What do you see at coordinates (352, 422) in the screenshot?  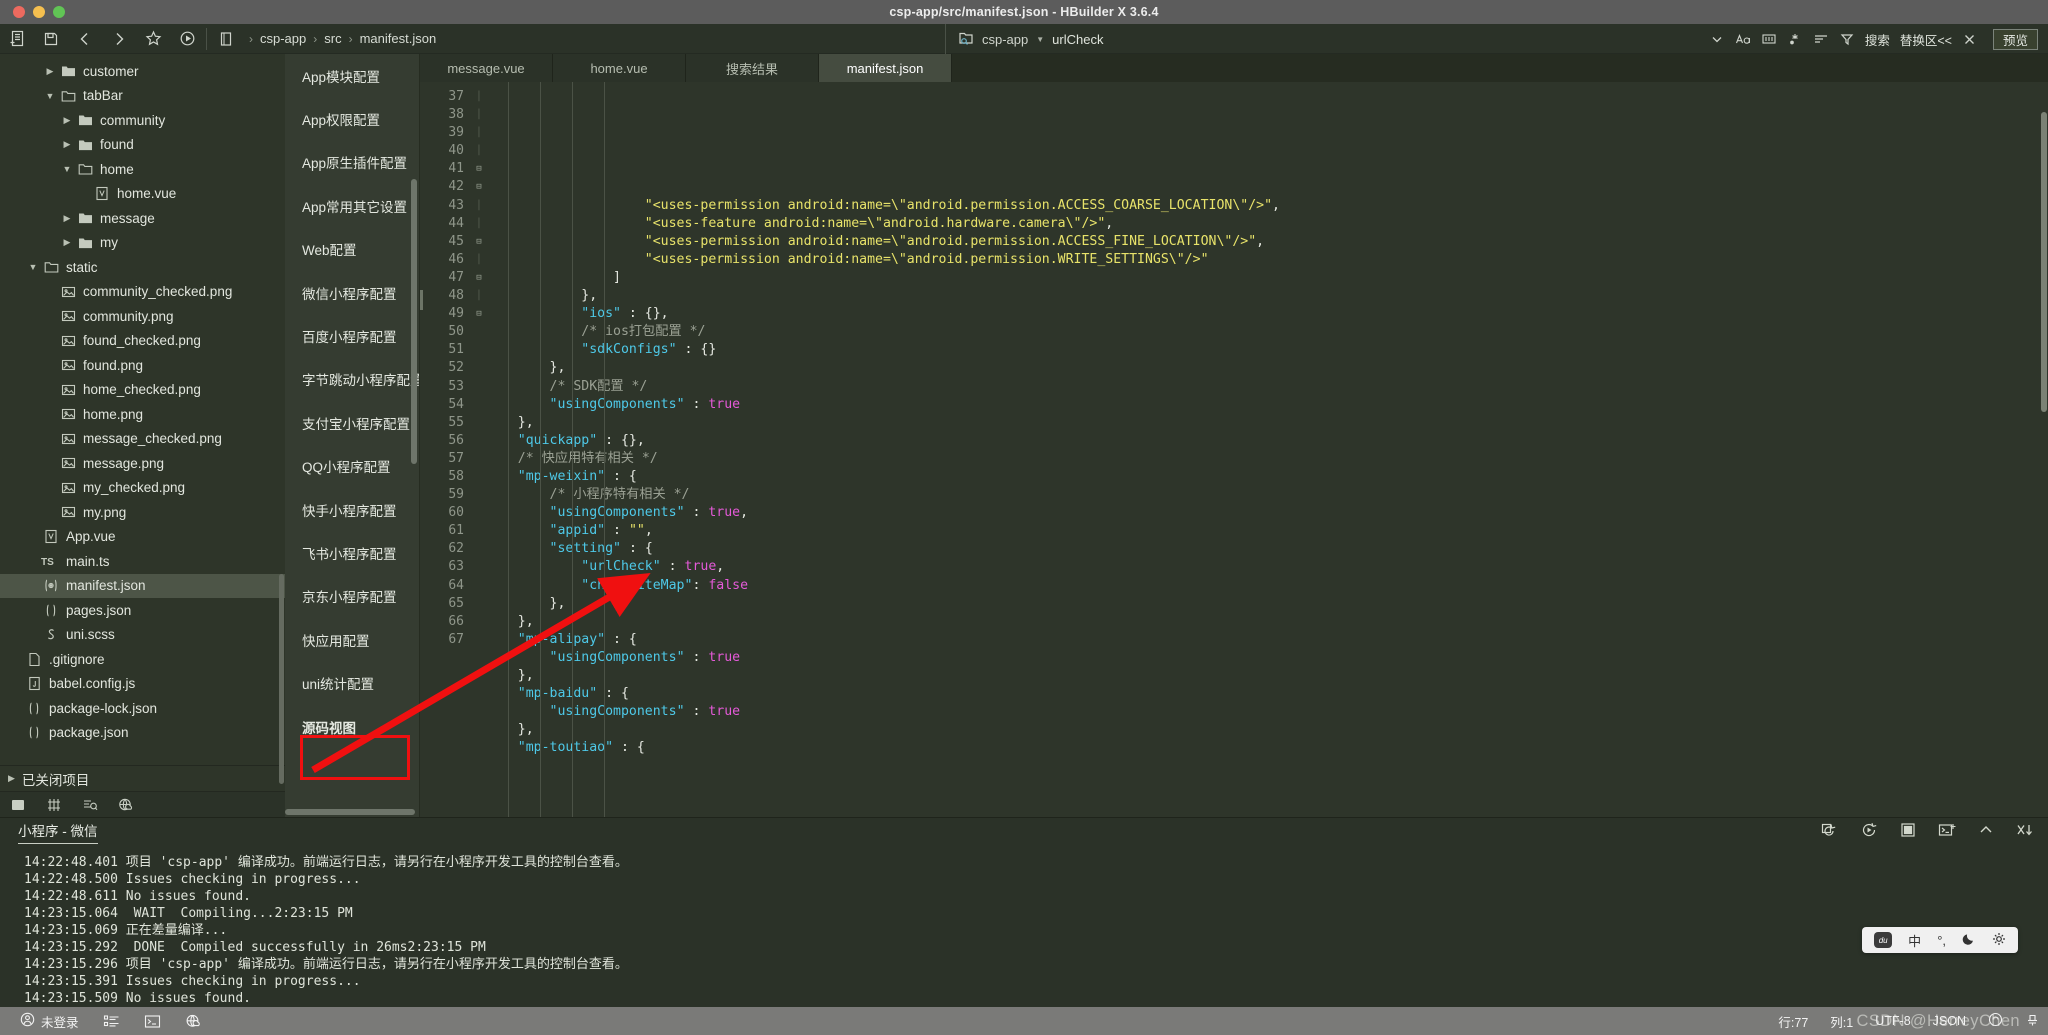 I see `manifest-nav-item-8: 支付宝小程序配置` at bounding box center [352, 422].